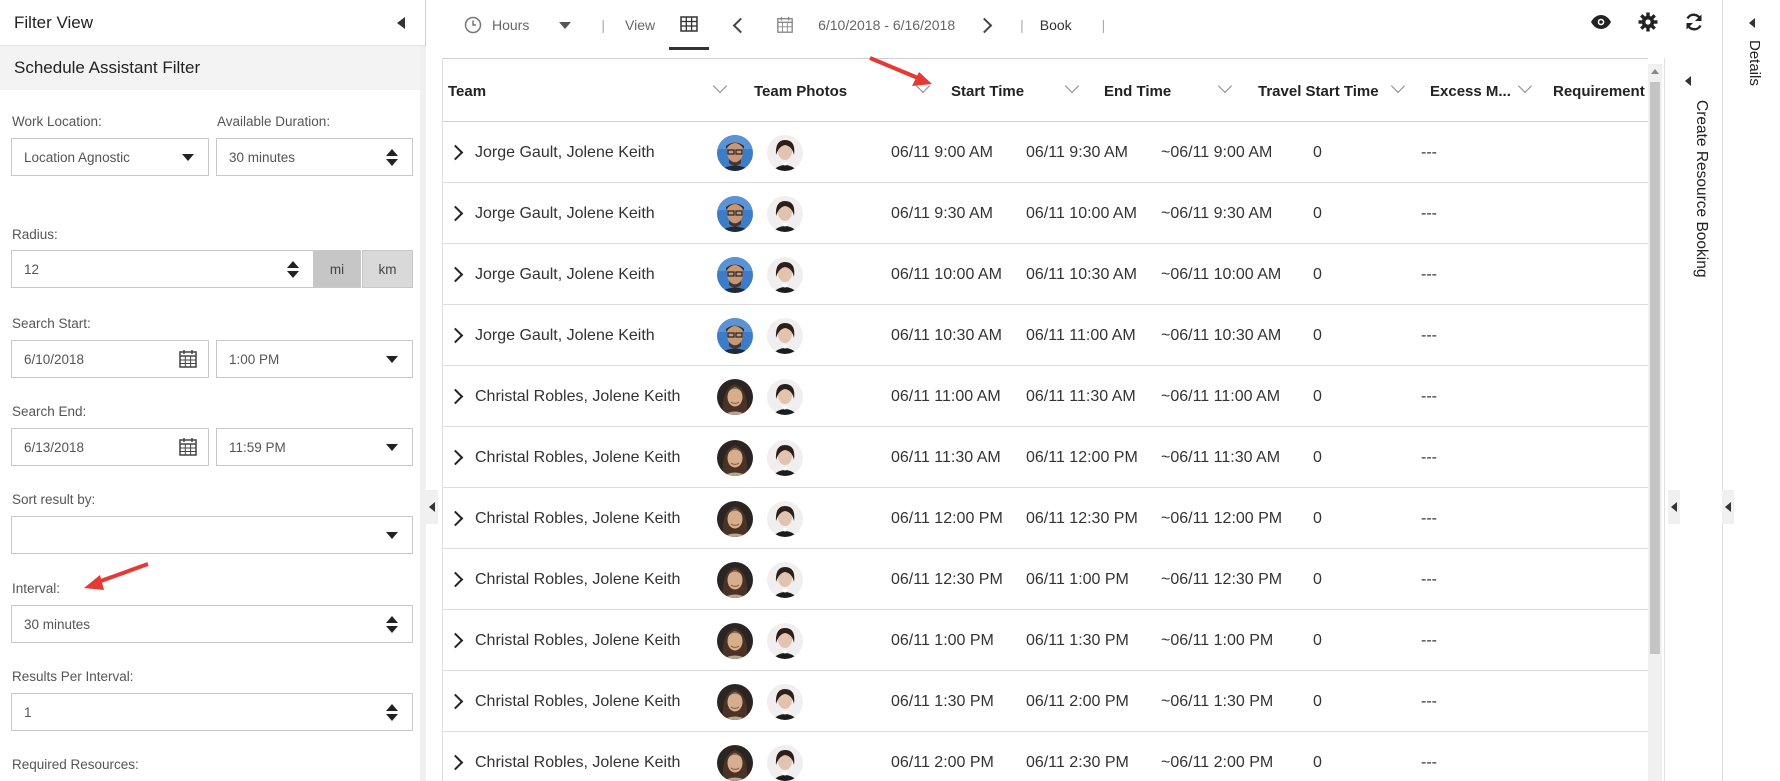  I want to click on work-location-select: Location Agnostic, so click(110, 157).